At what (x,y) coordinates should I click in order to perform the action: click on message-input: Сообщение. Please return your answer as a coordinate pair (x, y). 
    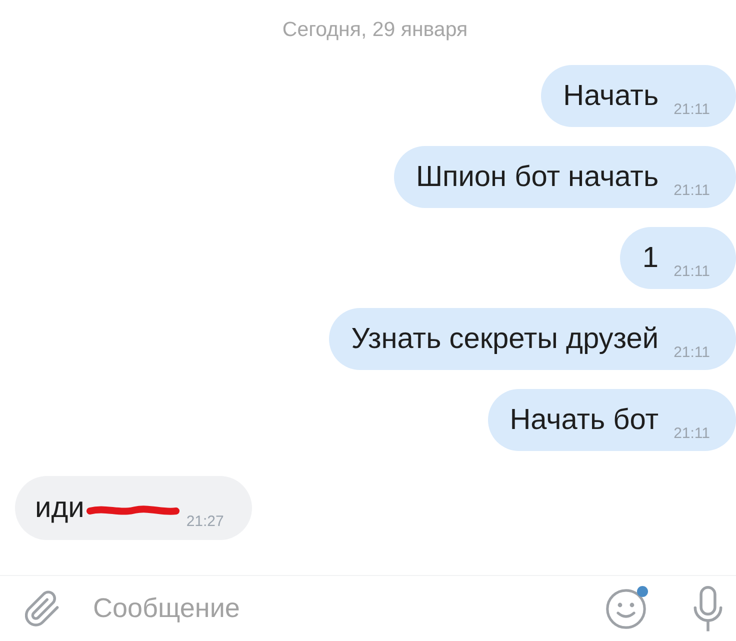
    Looking at the image, I should click on (349, 608).